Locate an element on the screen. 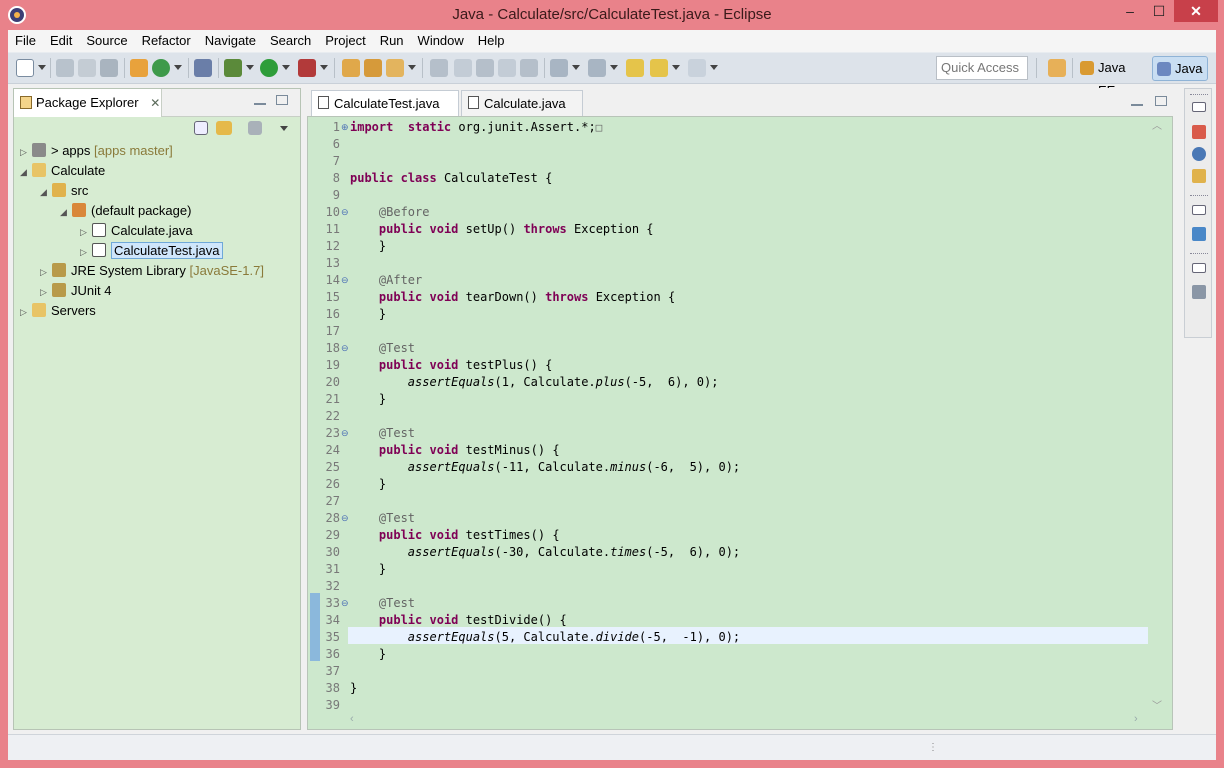 This screenshot has height=768, width=1224. code-line: public void testTimes() { is located at coordinates (455, 535).